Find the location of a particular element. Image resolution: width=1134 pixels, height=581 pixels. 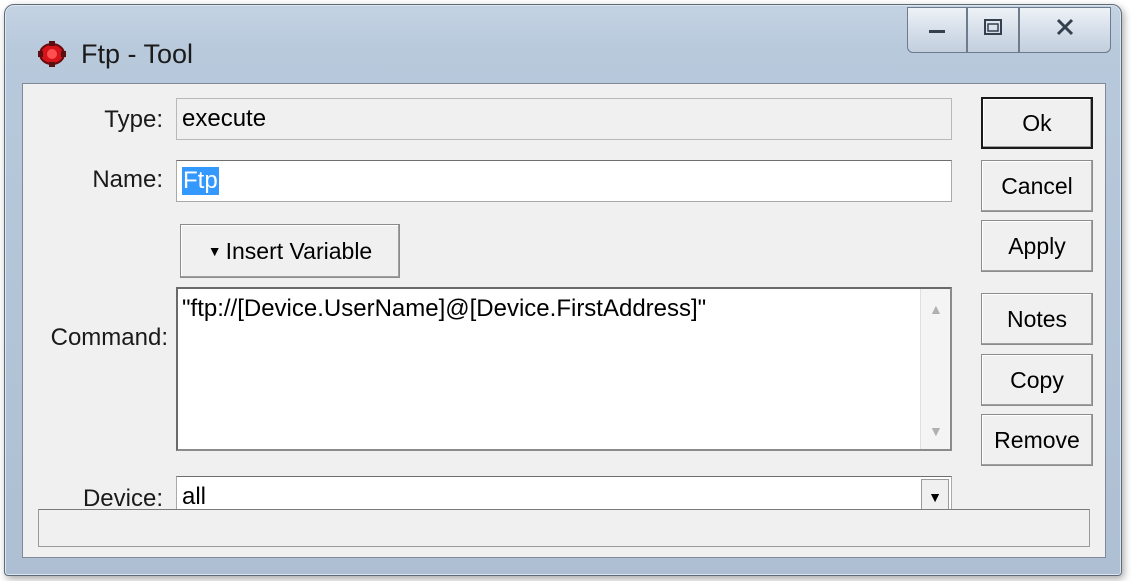

command-scrollbar: ▲ ▼ is located at coordinates (935, 369).